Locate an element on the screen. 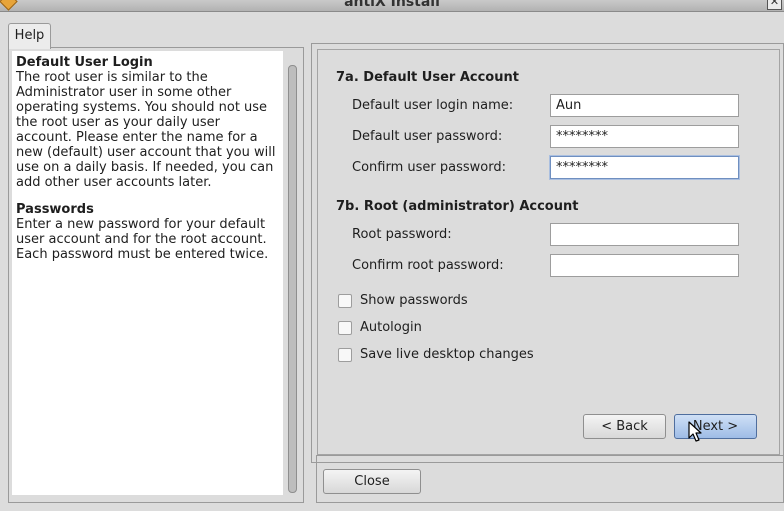 This screenshot has width=784, height=511. root-password-label: Root password: is located at coordinates (402, 234).